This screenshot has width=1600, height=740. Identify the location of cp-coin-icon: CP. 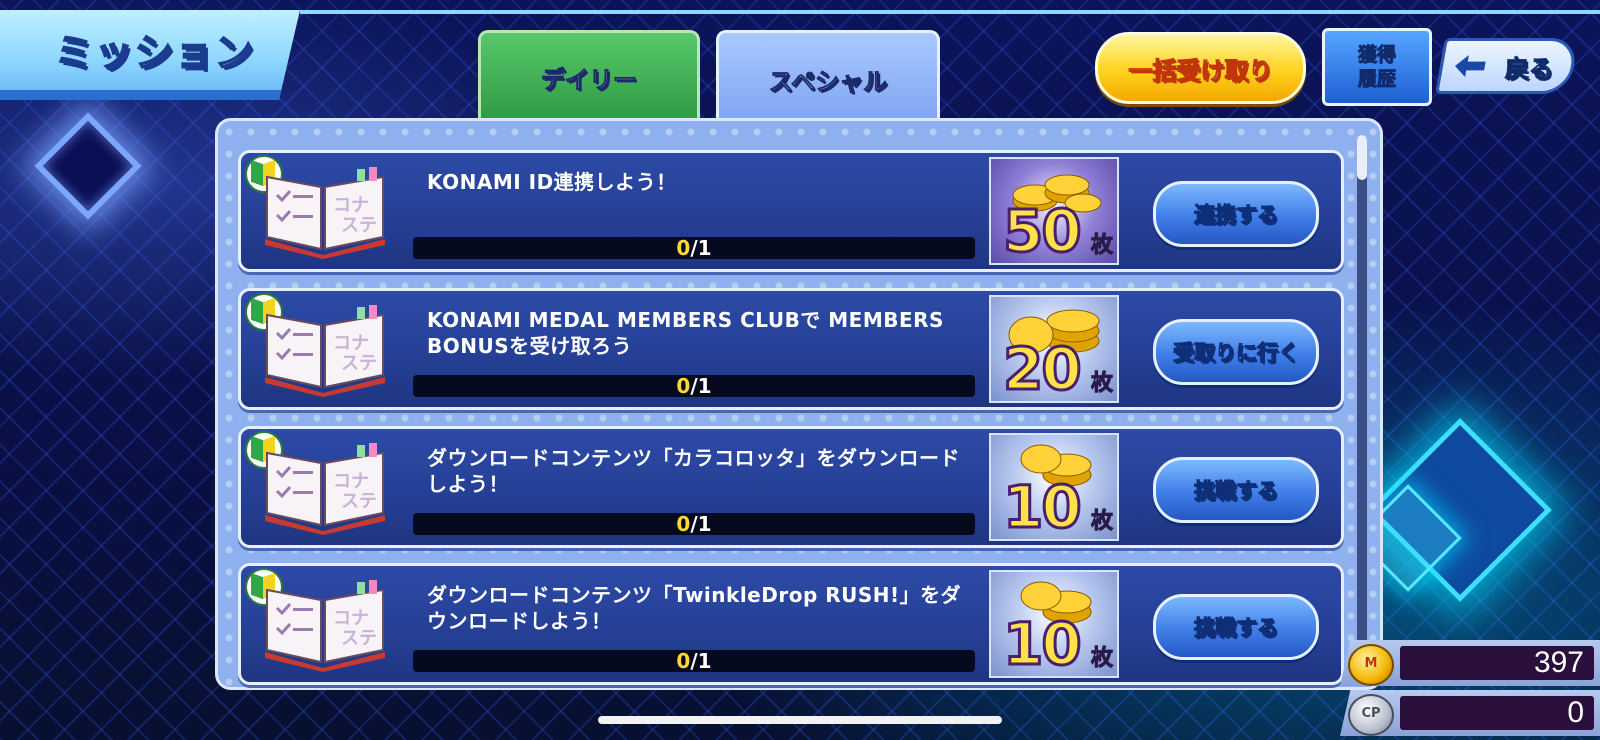
(1371, 715).